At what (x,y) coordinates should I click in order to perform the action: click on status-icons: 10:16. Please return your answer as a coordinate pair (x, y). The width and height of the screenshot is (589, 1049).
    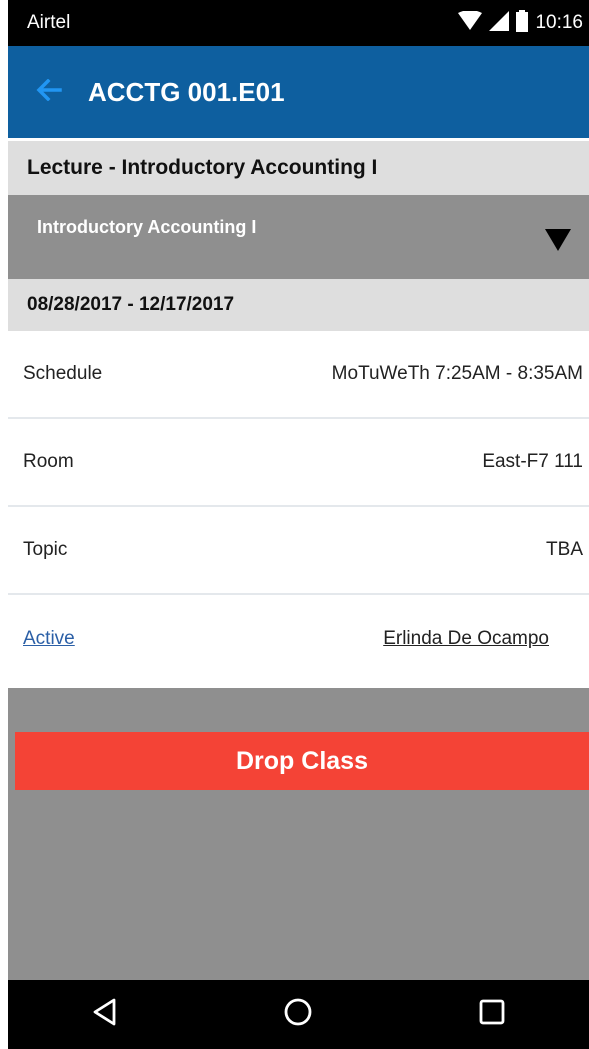
    Looking at the image, I should click on (520, 23).